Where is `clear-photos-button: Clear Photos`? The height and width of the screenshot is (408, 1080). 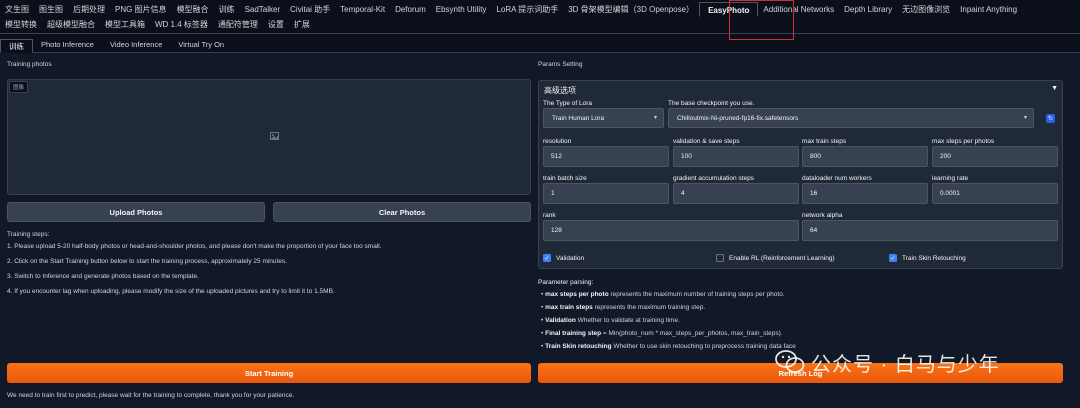
clear-photos-button: Clear Photos is located at coordinates (402, 212).